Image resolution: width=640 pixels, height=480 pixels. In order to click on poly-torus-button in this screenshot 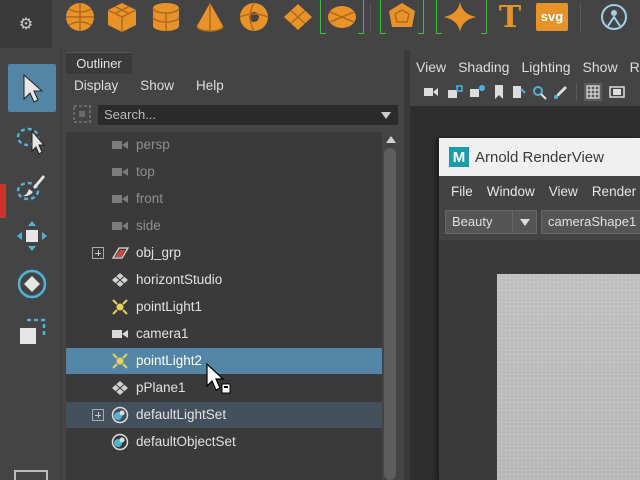, I will do `click(254, 17)`.